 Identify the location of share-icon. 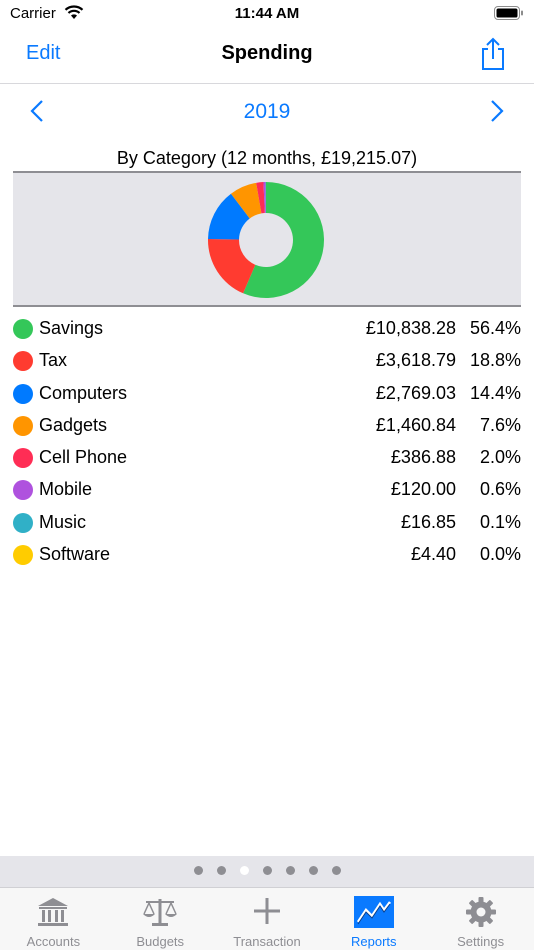
(493, 56).